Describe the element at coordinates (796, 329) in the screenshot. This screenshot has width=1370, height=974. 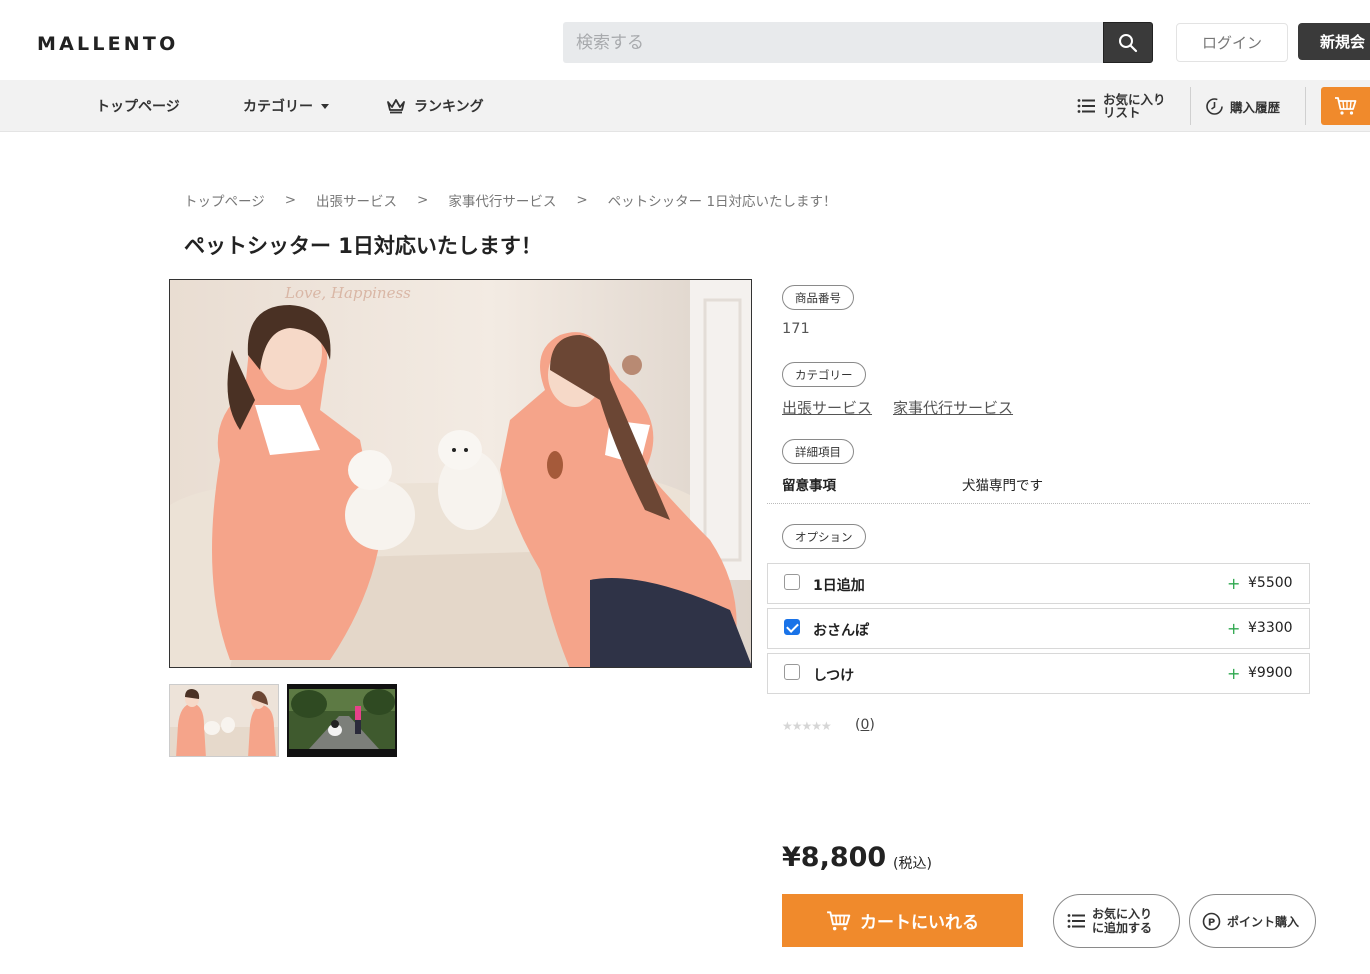
I see `product-number: 171` at that location.